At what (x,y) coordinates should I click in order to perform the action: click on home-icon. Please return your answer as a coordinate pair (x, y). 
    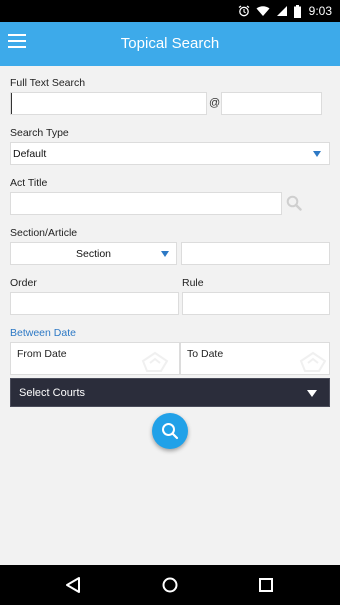
    Looking at the image, I should click on (170, 585).